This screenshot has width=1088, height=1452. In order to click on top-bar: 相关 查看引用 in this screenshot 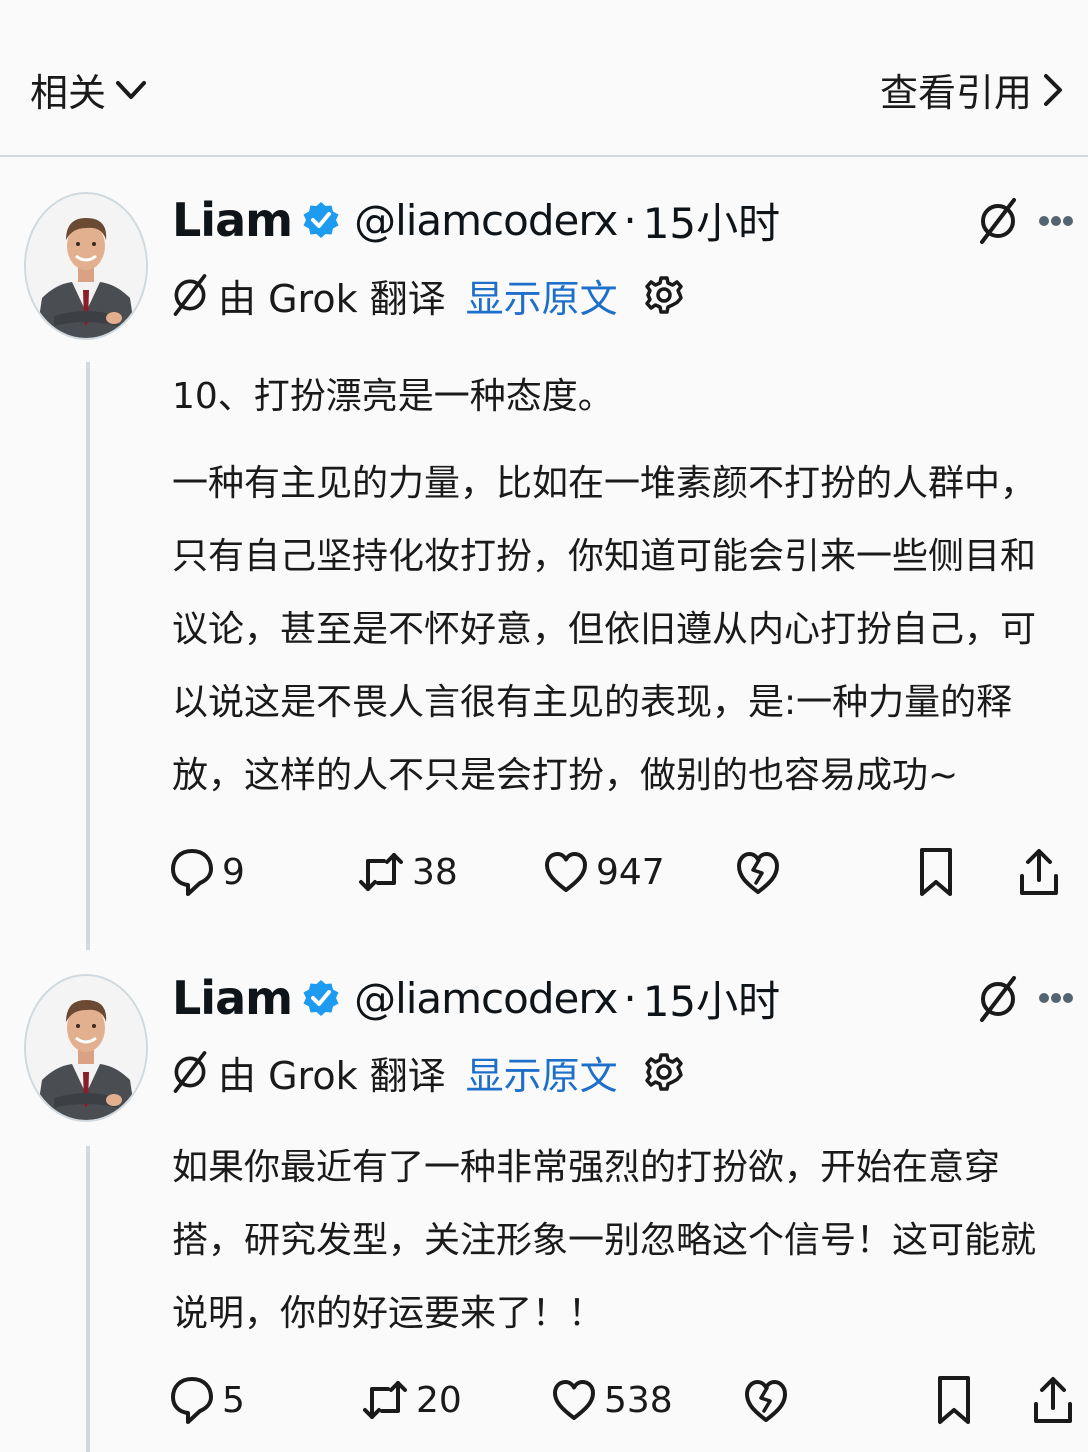, I will do `click(544, 78)`.